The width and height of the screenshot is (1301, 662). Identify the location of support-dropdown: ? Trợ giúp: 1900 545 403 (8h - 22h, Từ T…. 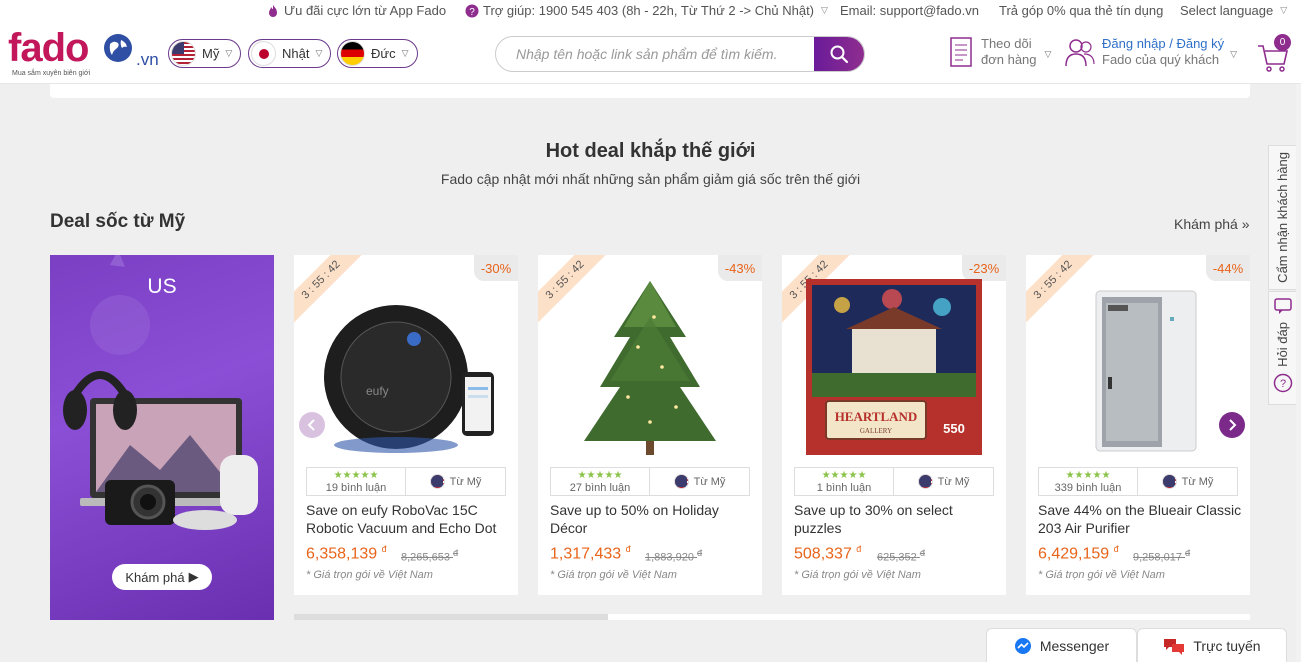
(646, 10).